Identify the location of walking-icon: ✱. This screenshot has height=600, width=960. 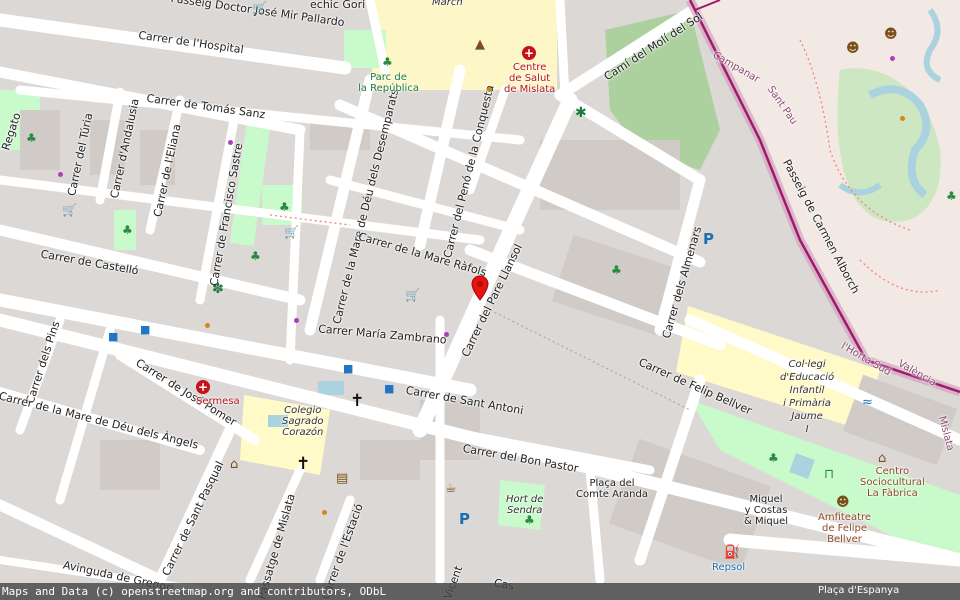
(581, 113).